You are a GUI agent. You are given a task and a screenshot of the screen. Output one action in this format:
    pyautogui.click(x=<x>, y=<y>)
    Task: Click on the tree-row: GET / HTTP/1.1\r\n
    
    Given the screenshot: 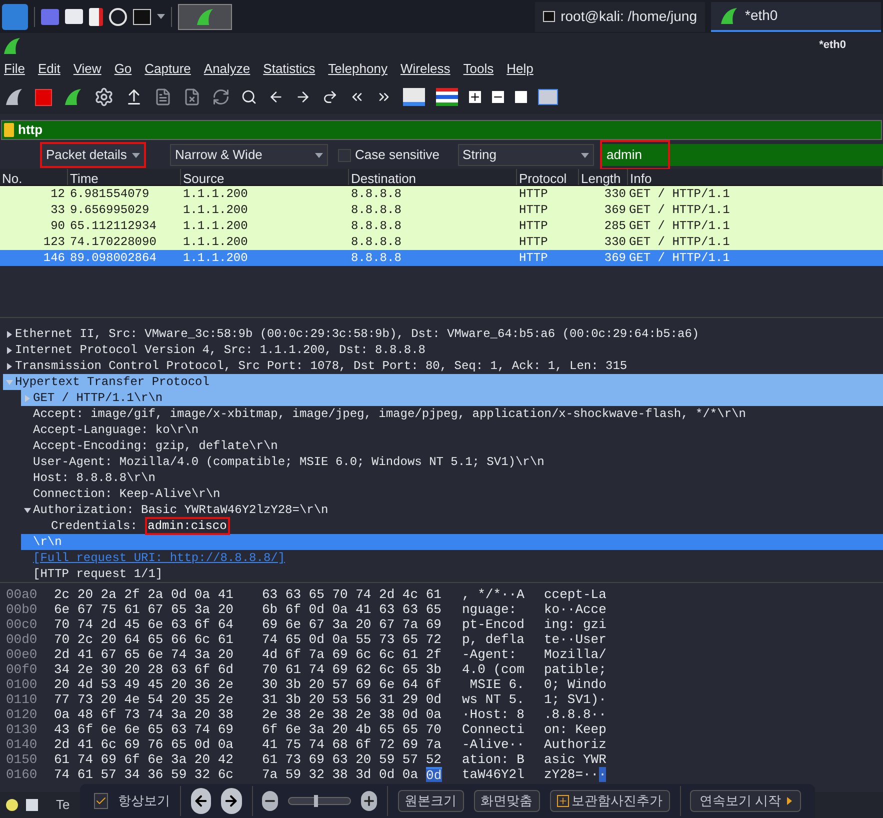 What is the action you would take?
    pyautogui.click(x=452, y=398)
    